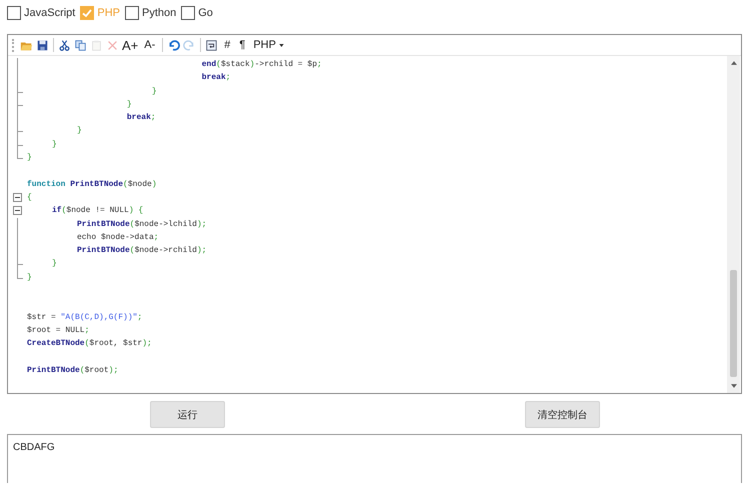  What do you see at coordinates (149, 45) in the screenshot?
I see `toolbar-button: A-` at bounding box center [149, 45].